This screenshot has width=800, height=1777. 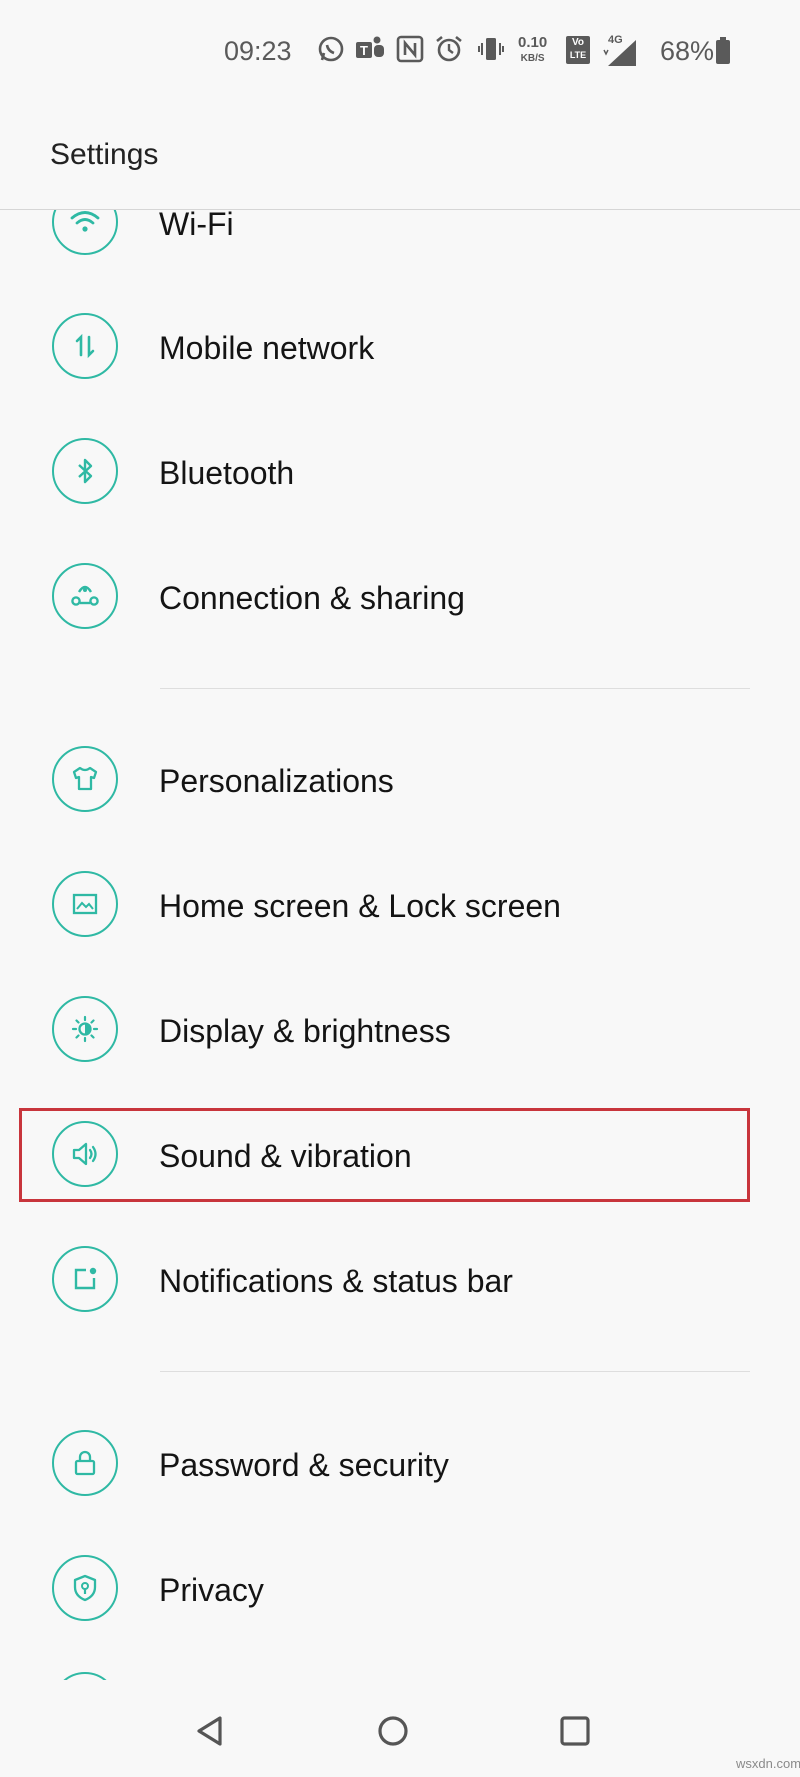 I want to click on settings-item-label: Wi-Fi, so click(x=196, y=224).